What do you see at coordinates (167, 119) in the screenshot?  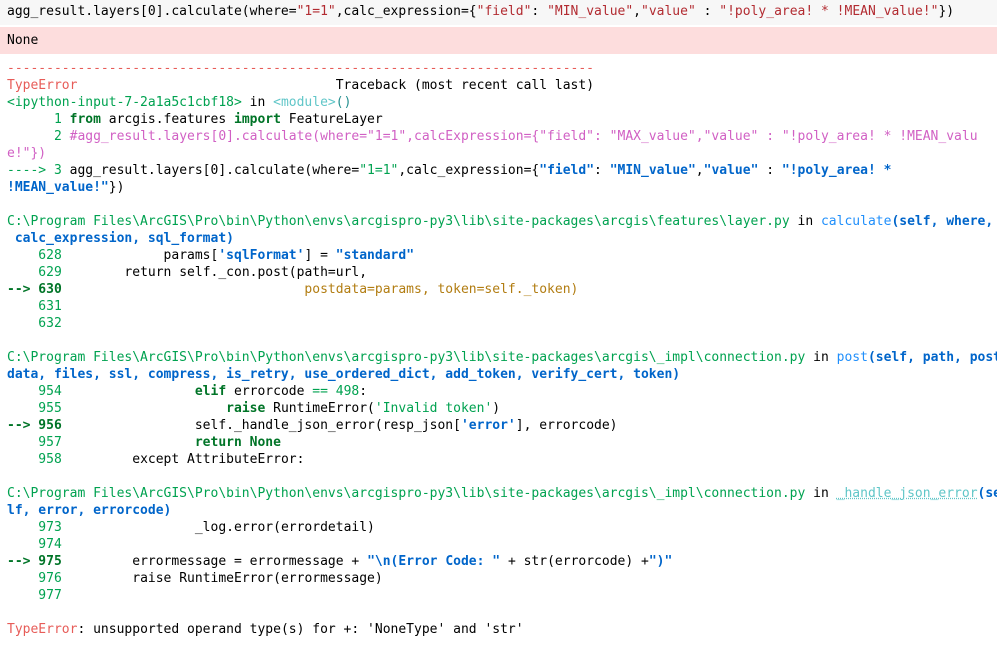 I see `code-text: arcgis.features` at bounding box center [167, 119].